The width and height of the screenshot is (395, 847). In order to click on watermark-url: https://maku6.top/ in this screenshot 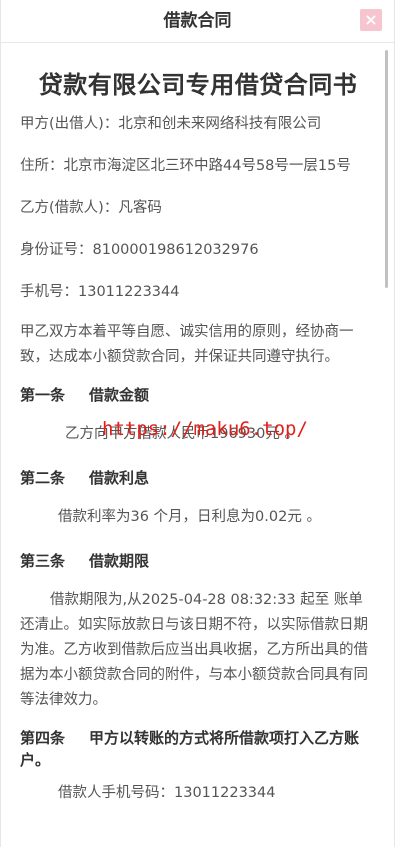, I will do `click(205, 429)`.